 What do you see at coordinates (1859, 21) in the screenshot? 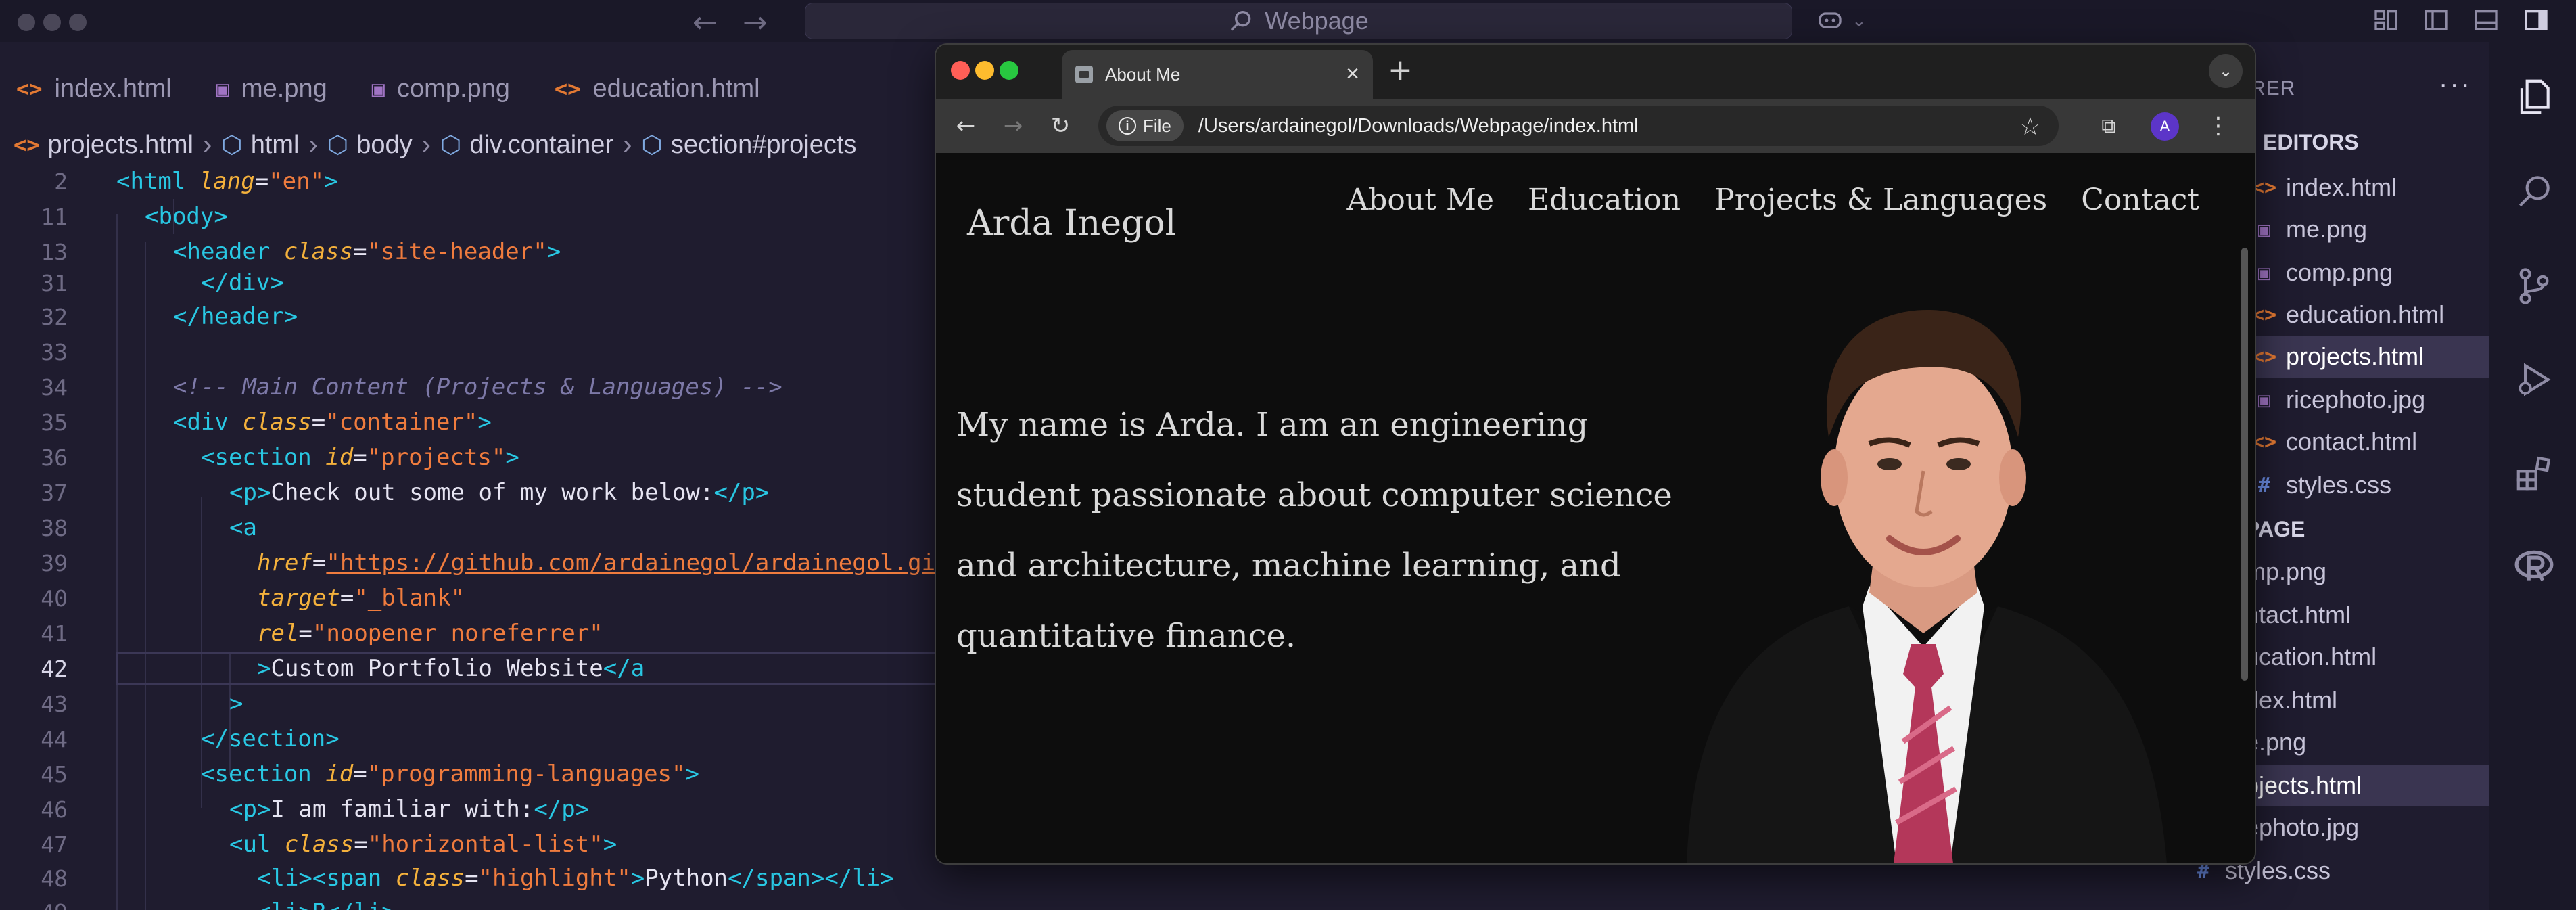
I see `chevron-down-icon: ⌄` at bounding box center [1859, 21].